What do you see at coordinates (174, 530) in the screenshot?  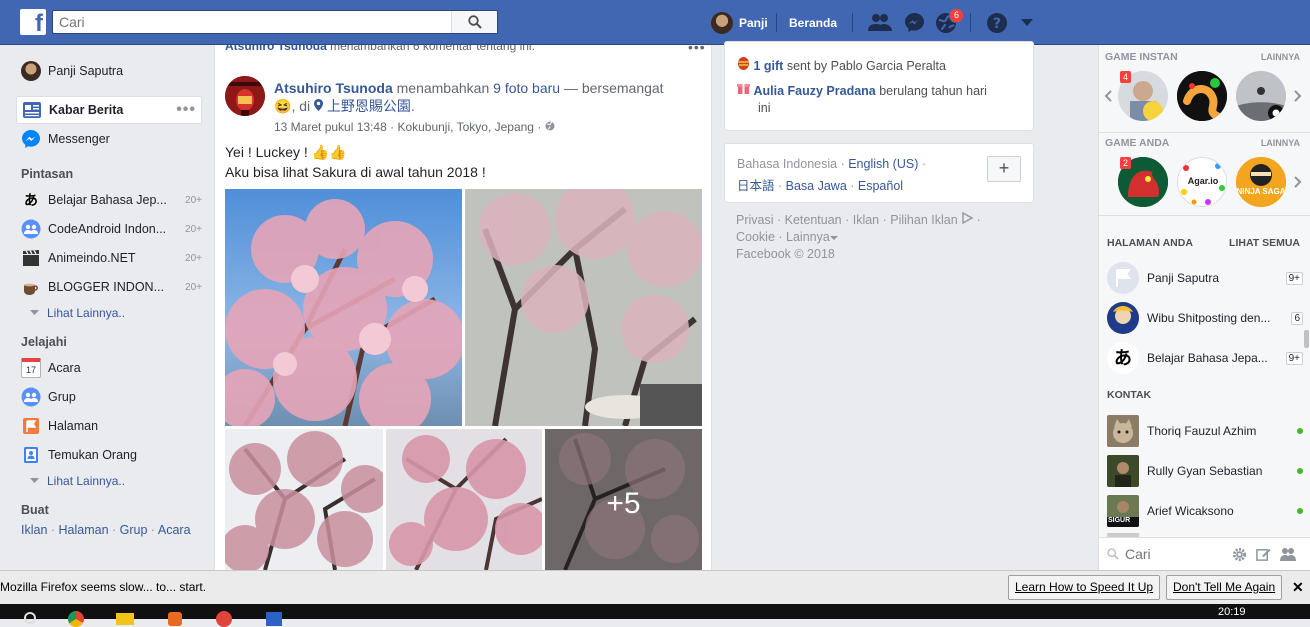 I see `create-event-link: Acara` at bounding box center [174, 530].